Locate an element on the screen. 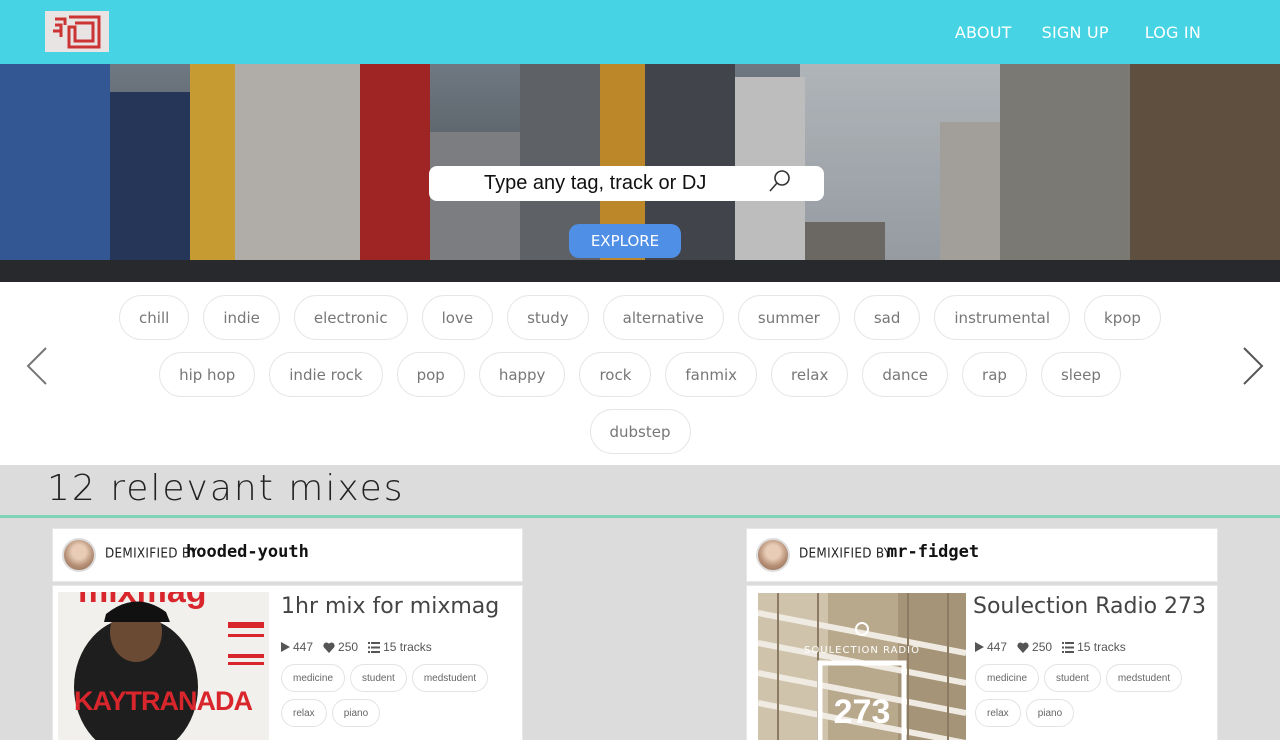 Image resolution: width=1280 pixels, height=740 pixels. tag-chip: love is located at coordinates (457, 317).